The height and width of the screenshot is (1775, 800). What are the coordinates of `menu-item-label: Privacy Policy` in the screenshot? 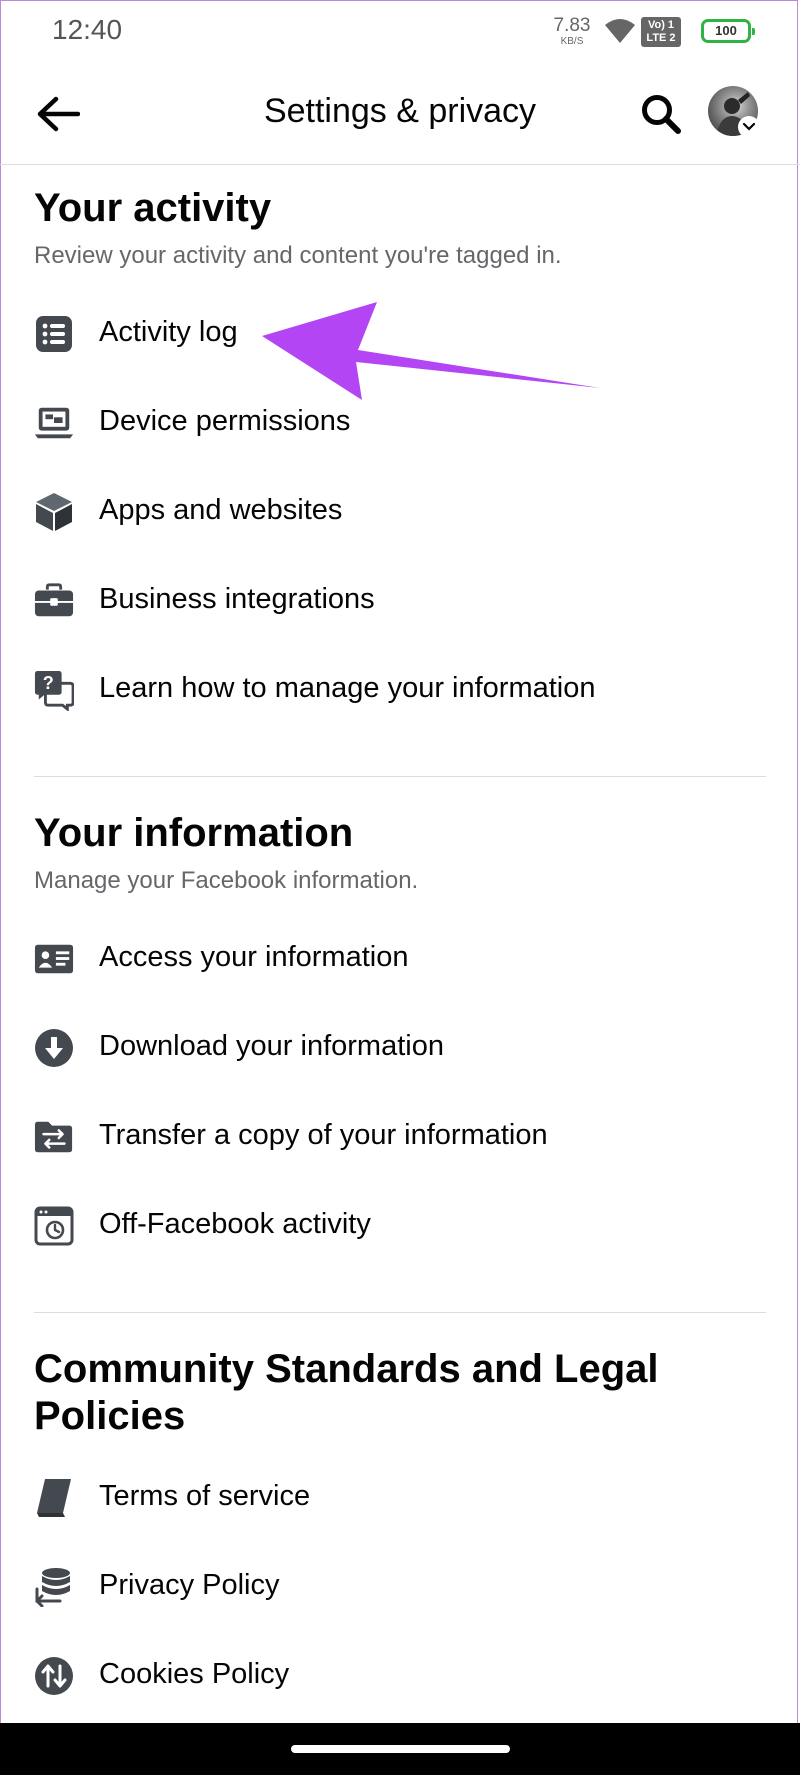 It's located at (189, 1585).